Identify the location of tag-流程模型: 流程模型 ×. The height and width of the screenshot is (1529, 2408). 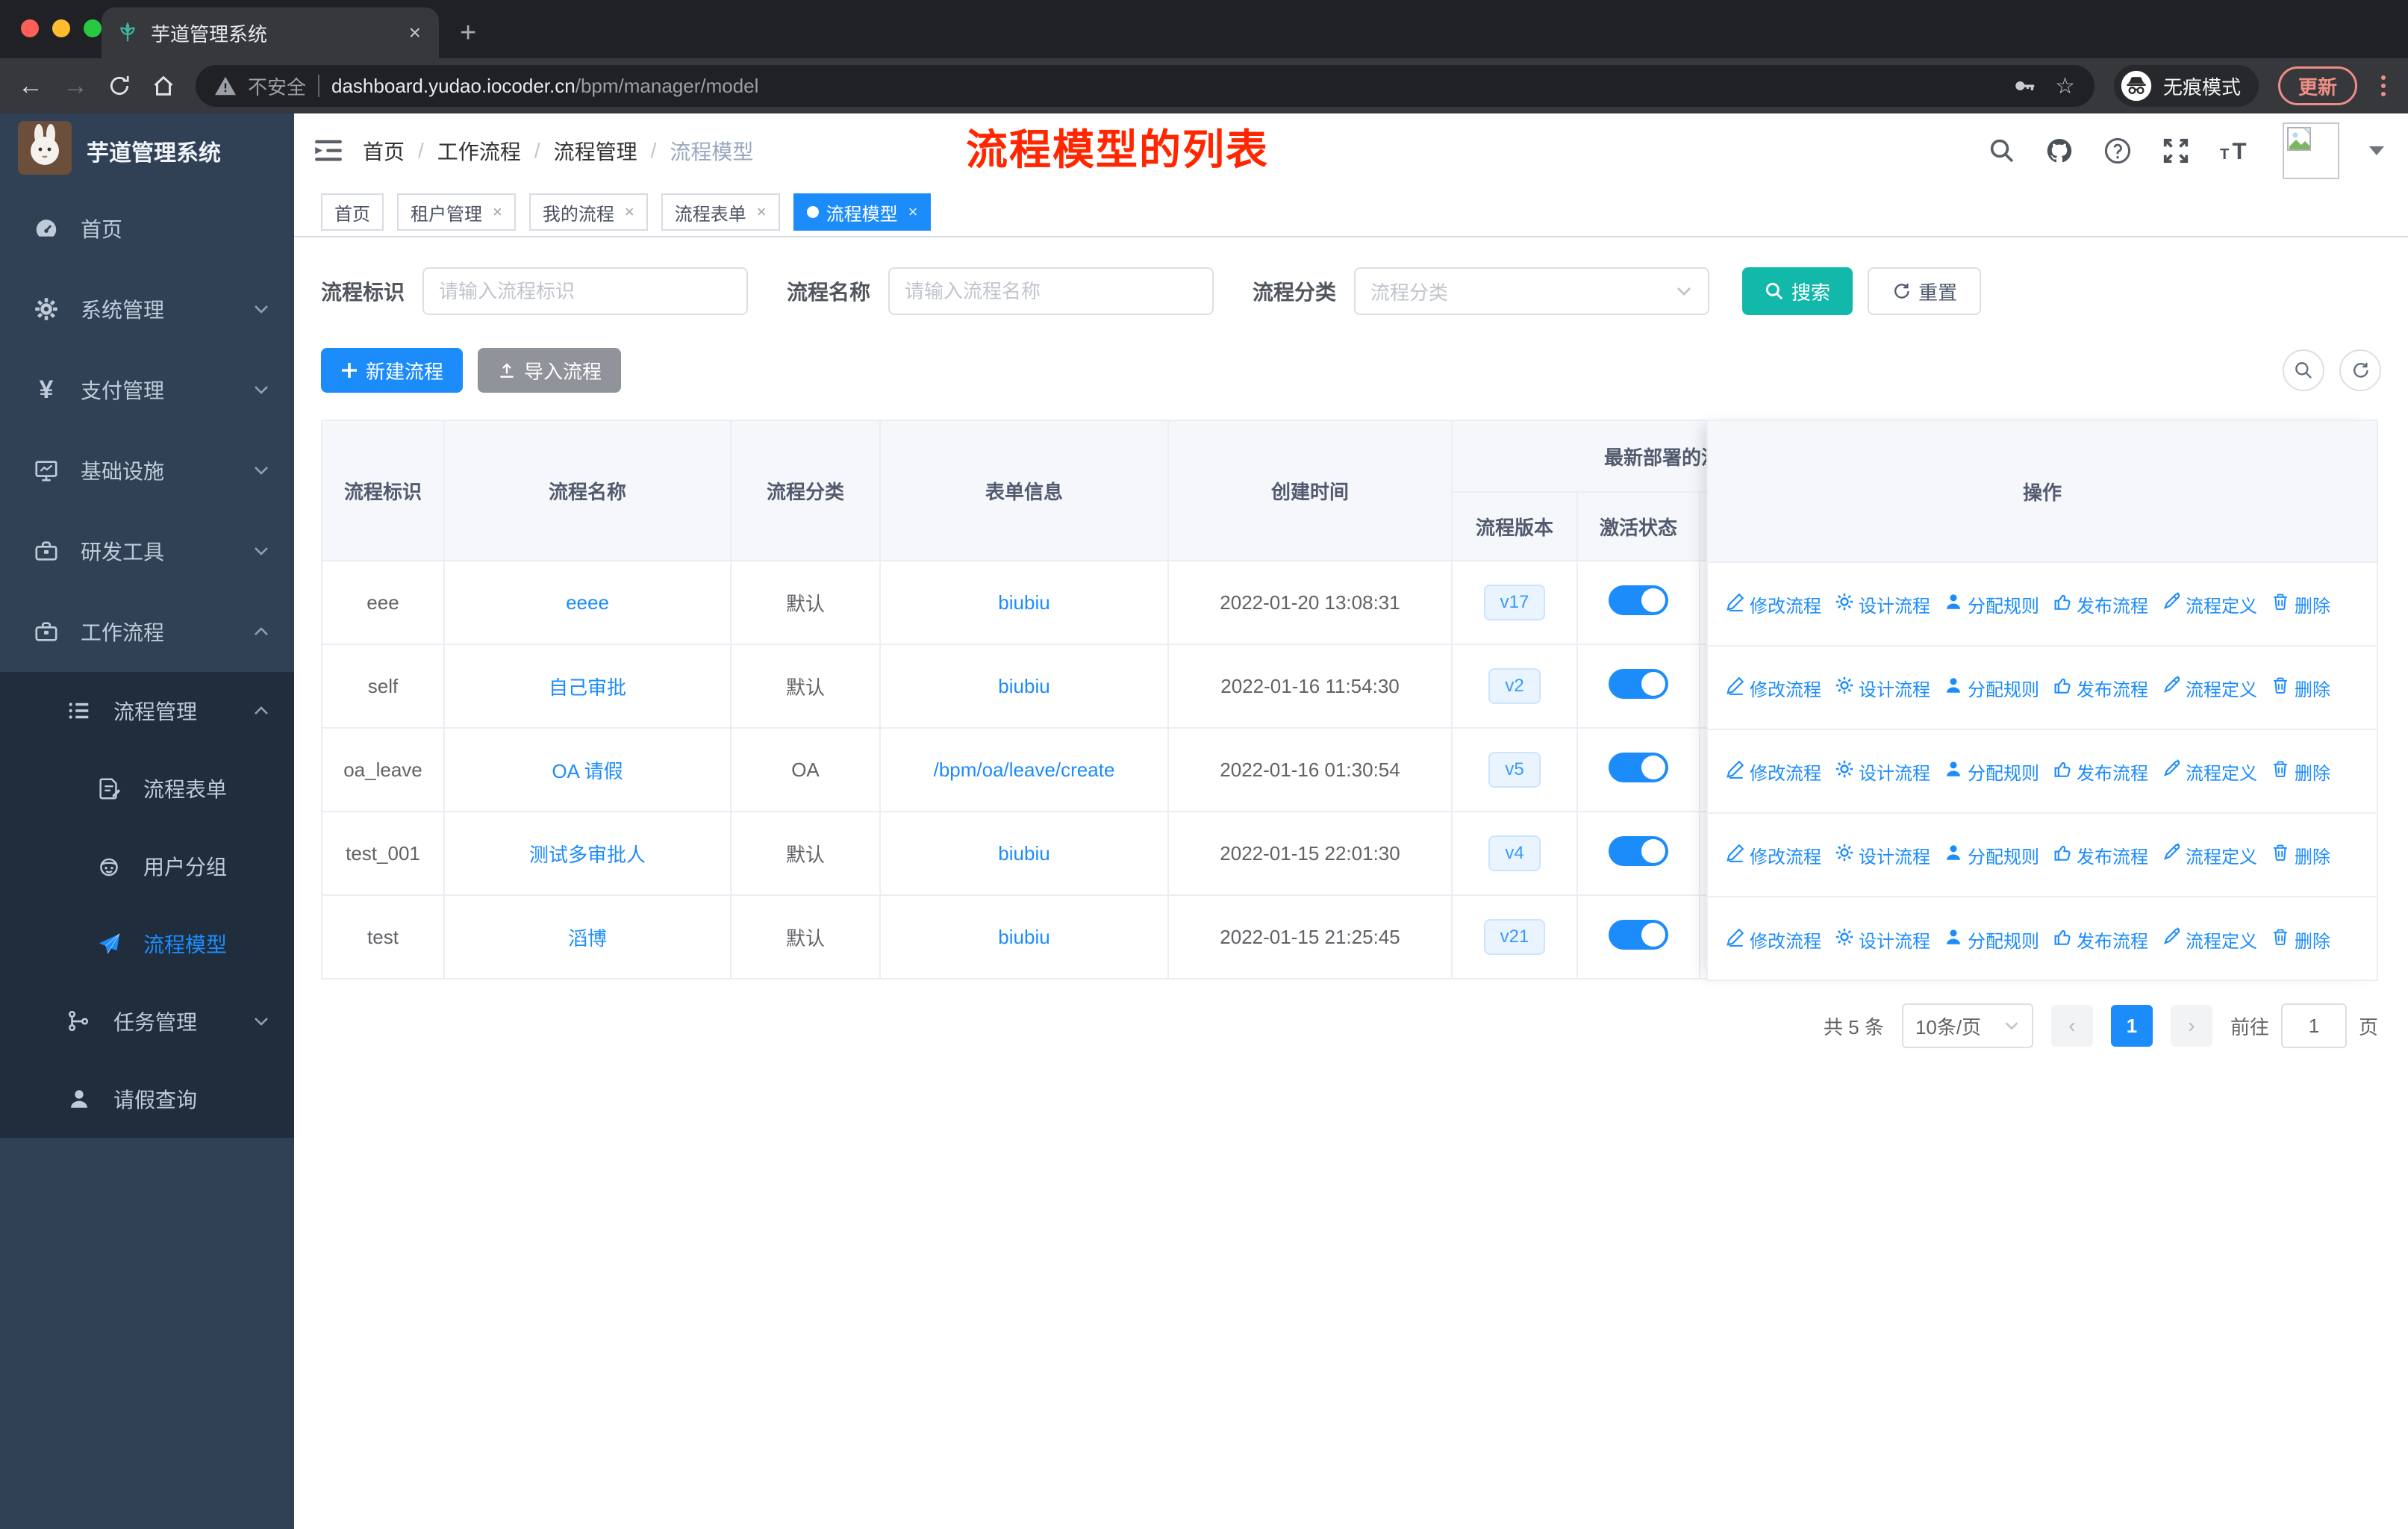
(862, 212).